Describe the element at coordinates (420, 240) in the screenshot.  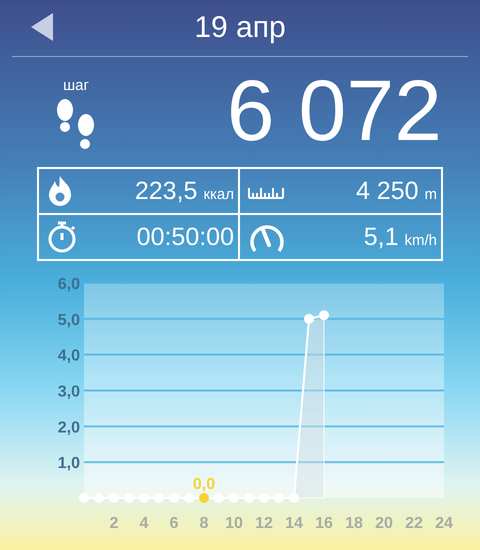
I see `stat-unit: km/h` at that location.